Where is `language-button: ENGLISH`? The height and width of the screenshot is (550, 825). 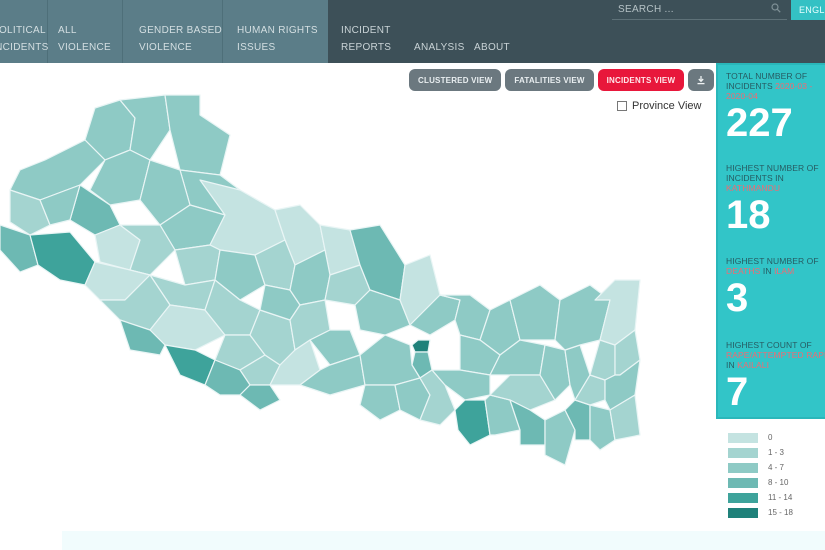 language-button: ENGLISH is located at coordinates (808, 10).